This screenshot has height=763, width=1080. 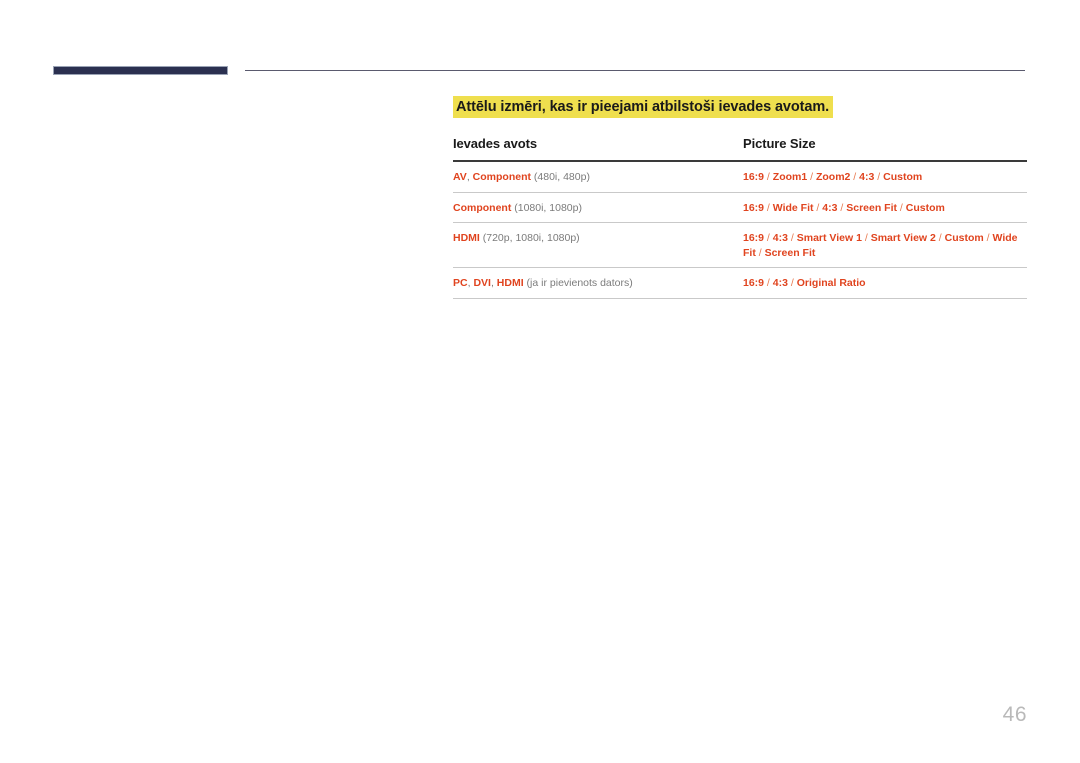 What do you see at coordinates (1014, 714) in the screenshot?
I see `page-number: 46` at bounding box center [1014, 714].